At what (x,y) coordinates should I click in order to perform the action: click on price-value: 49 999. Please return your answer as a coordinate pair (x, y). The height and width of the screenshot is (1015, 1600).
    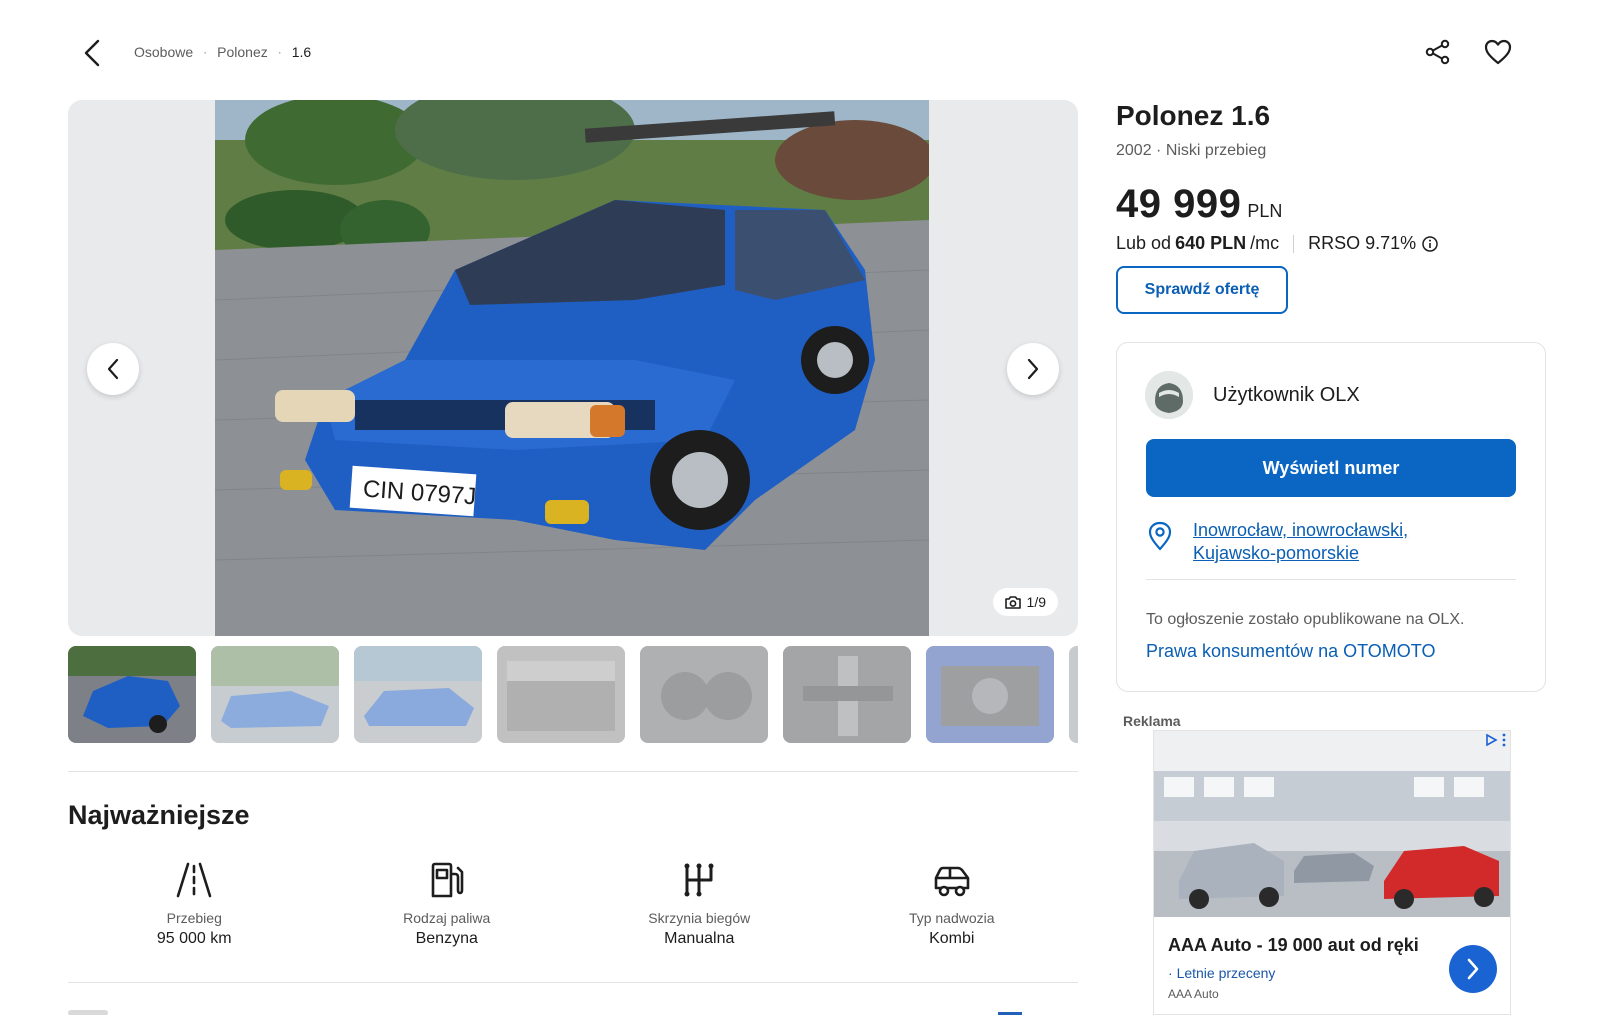
    Looking at the image, I should click on (1179, 204).